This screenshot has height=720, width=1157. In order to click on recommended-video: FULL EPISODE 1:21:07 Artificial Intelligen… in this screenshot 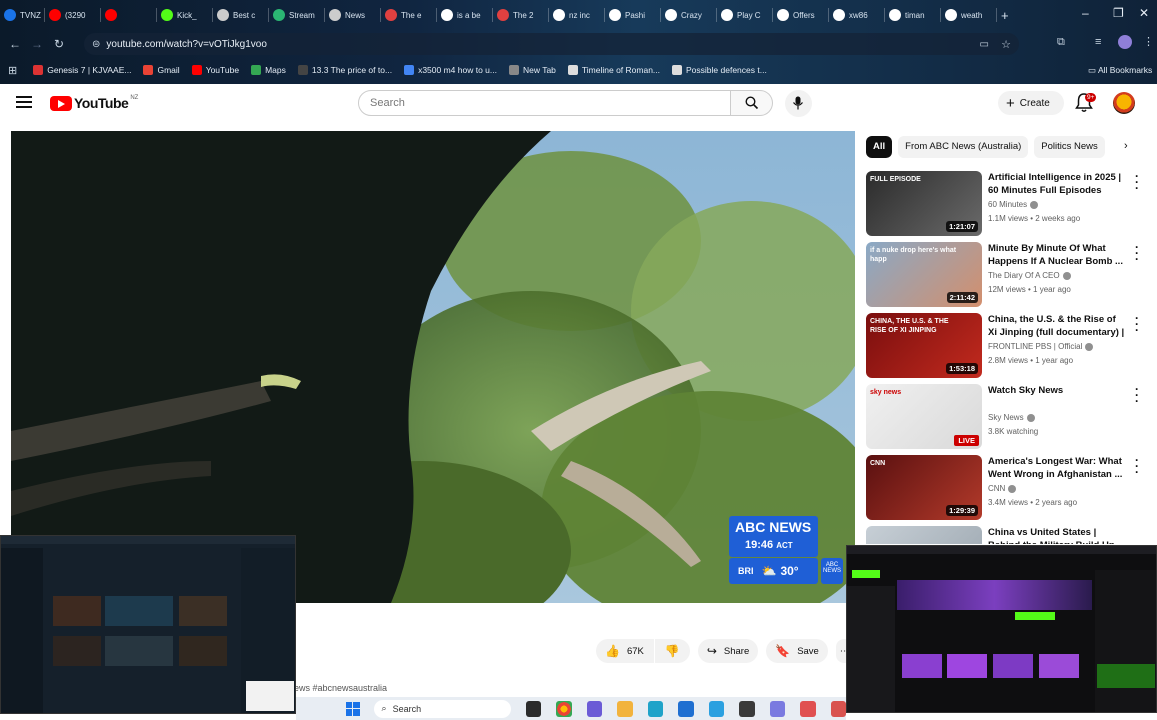, I will do `click(1011, 203)`.